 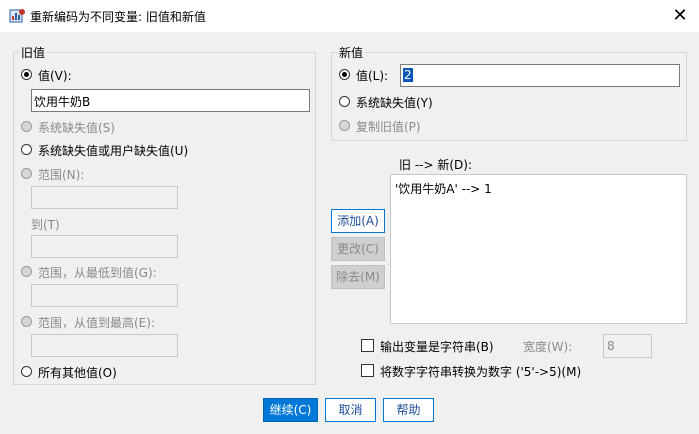 What do you see at coordinates (480, 371) in the screenshot?
I see `convert-numeric-label: 将数字字符串转换为数字 ('5'->5)(M)` at bounding box center [480, 371].